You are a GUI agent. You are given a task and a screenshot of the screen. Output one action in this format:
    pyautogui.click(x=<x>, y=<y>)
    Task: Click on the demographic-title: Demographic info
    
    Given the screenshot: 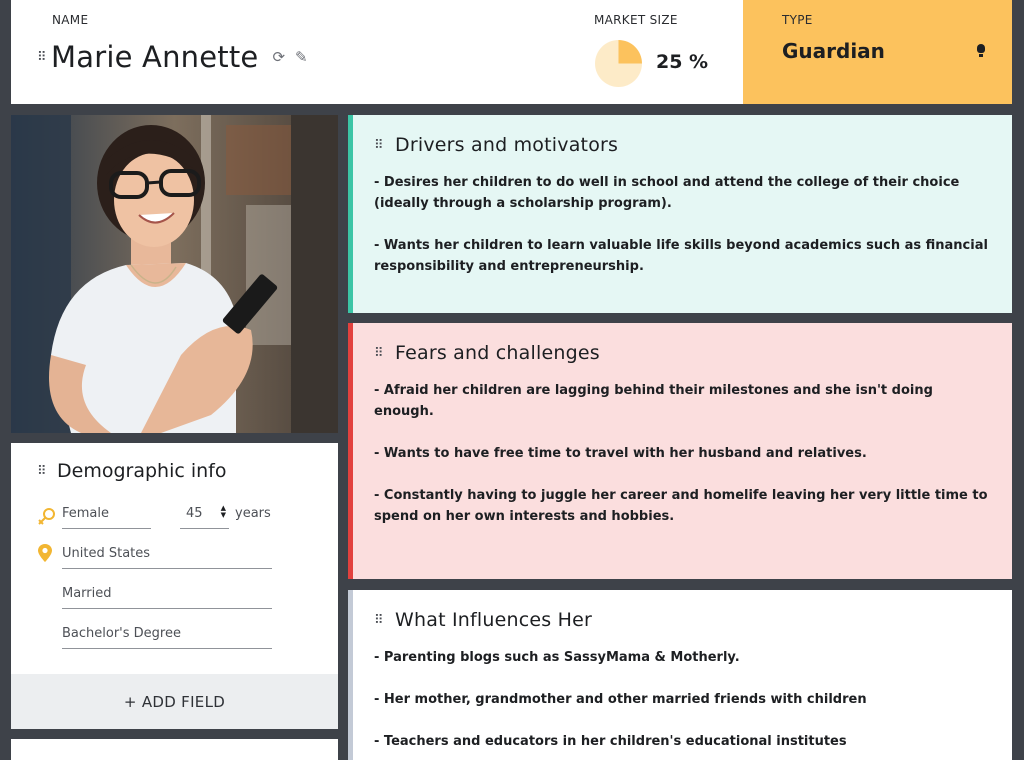 What is the action you would take?
    pyautogui.click(x=142, y=471)
    